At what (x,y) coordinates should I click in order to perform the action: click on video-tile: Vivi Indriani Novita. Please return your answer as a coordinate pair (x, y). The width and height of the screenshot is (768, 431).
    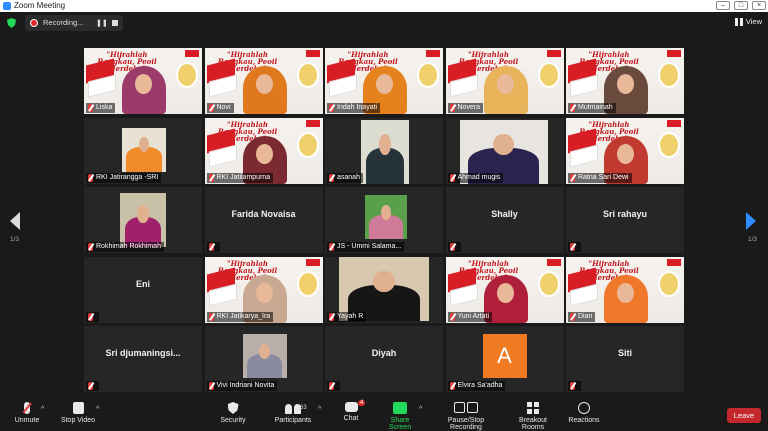
    Looking at the image, I should click on (263, 359).